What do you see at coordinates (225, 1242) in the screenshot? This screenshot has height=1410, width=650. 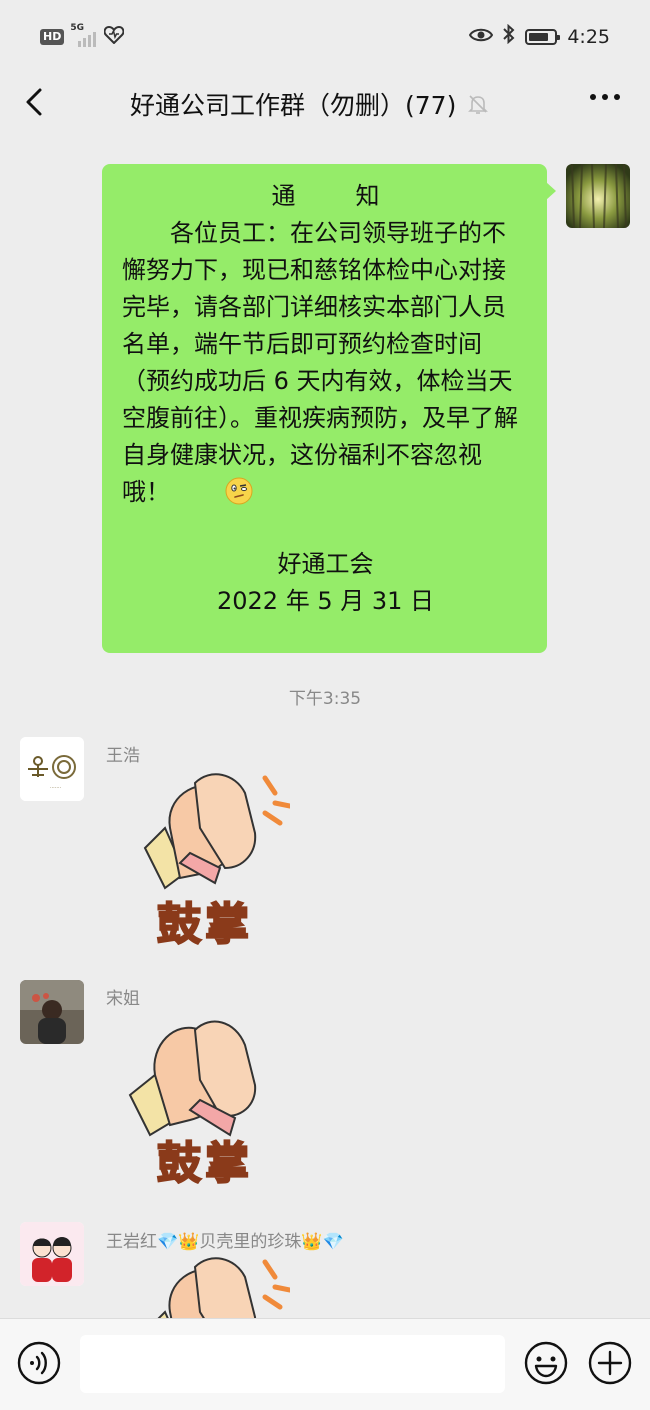 I see `sender-nickname: 王岩红💎👑贝壳里的珍珠👑💎` at bounding box center [225, 1242].